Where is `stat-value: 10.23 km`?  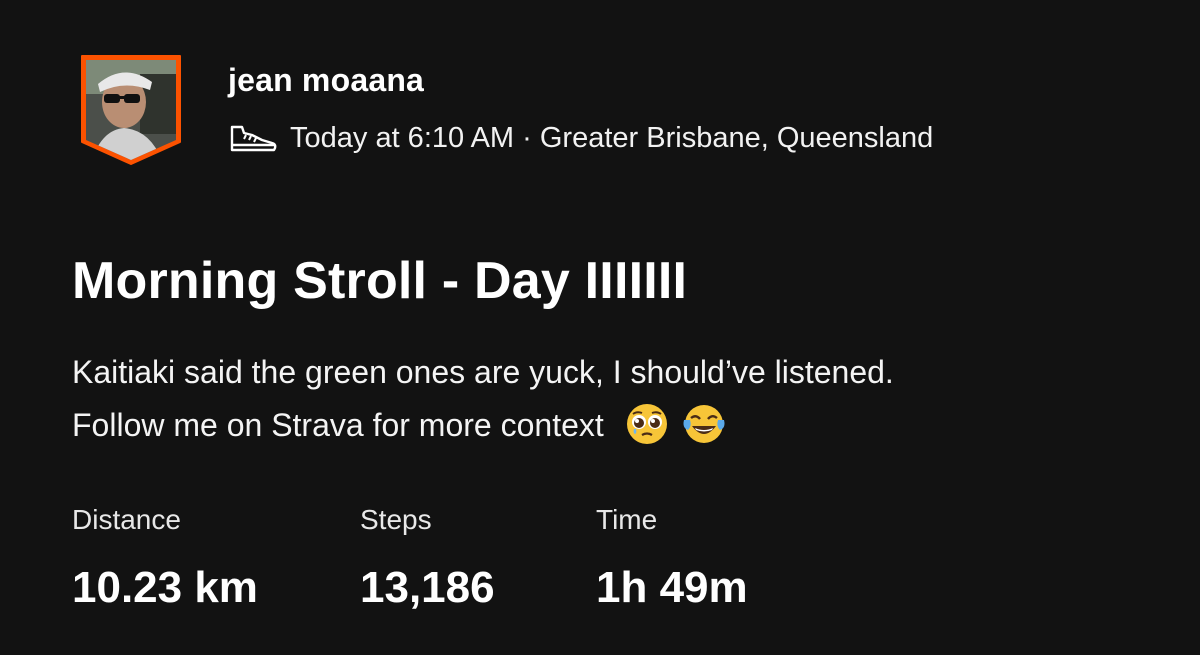 stat-value: 10.23 km is located at coordinates (165, 587).